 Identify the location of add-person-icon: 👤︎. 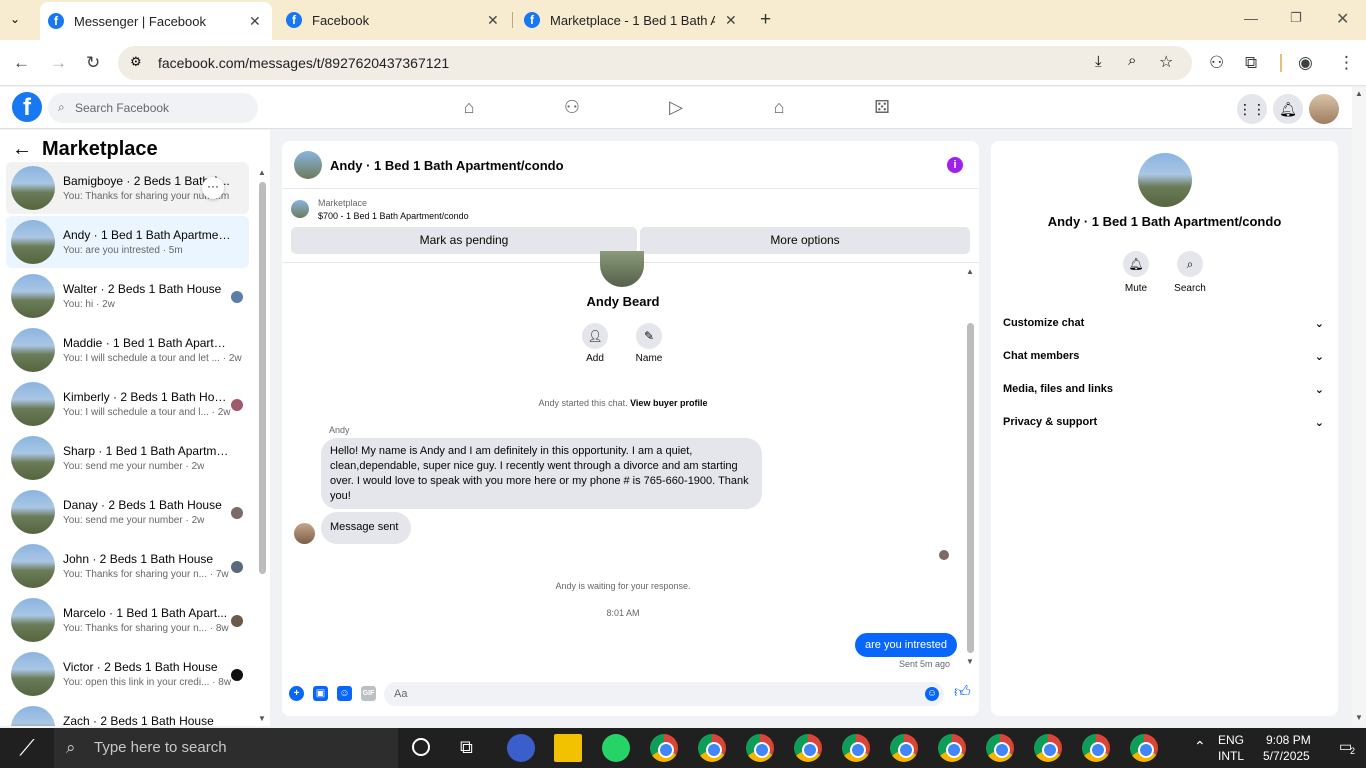
(595, 336).